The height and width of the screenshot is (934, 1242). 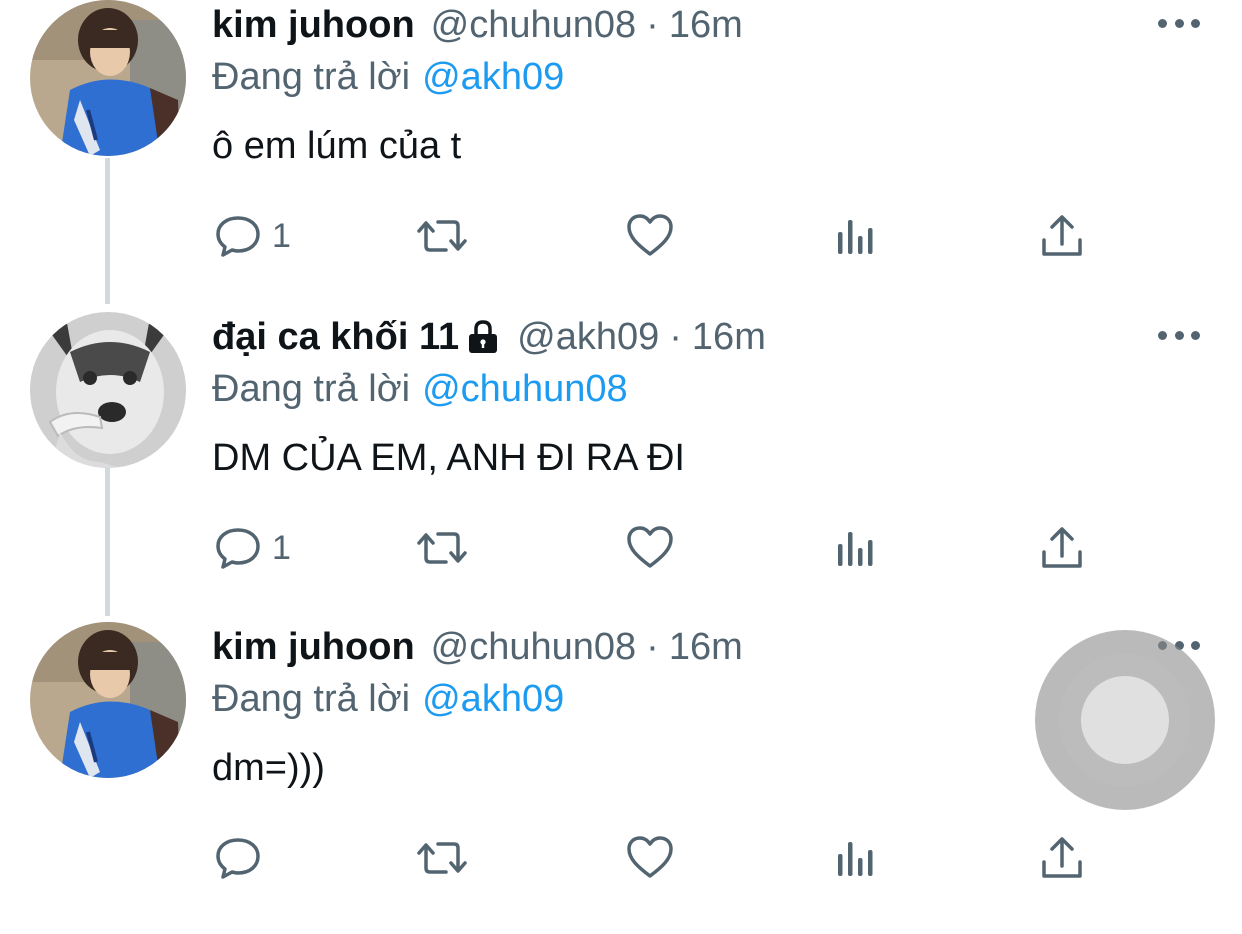 What do you see at coordinates (621, 858) in the screenshot?
I see `tweet-actions` at bounding box center [621, 858].